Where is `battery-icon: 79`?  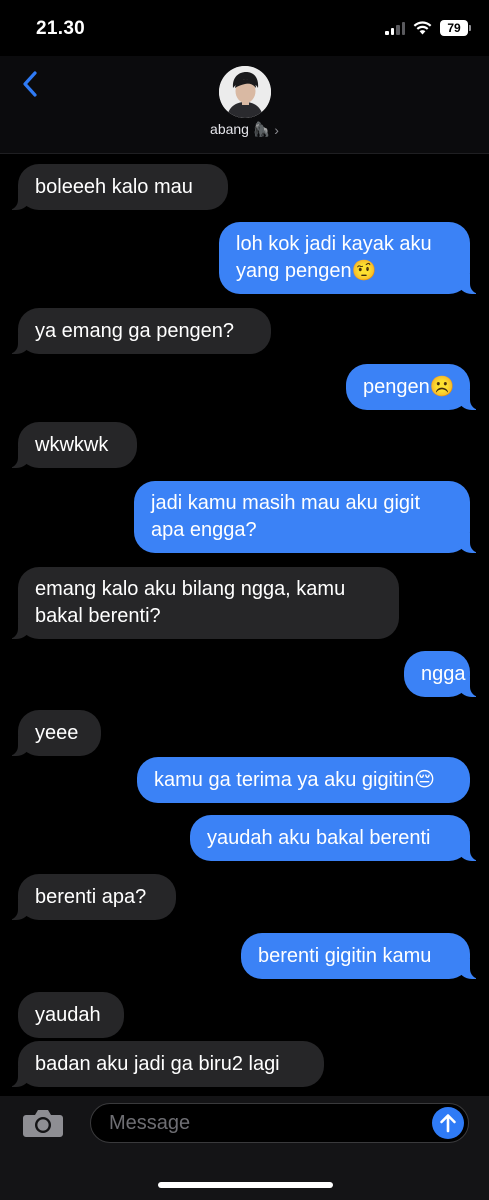 battery-icon: 79 is located at coordinates (455, 28).